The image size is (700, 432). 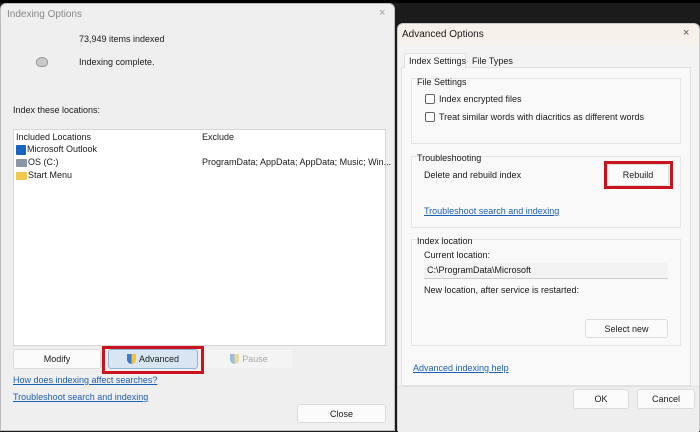 What do you see at coordinates (57, 110) in the screenshot?
I see `locations-label: Index these locations:` at bounding box center [57, 110].